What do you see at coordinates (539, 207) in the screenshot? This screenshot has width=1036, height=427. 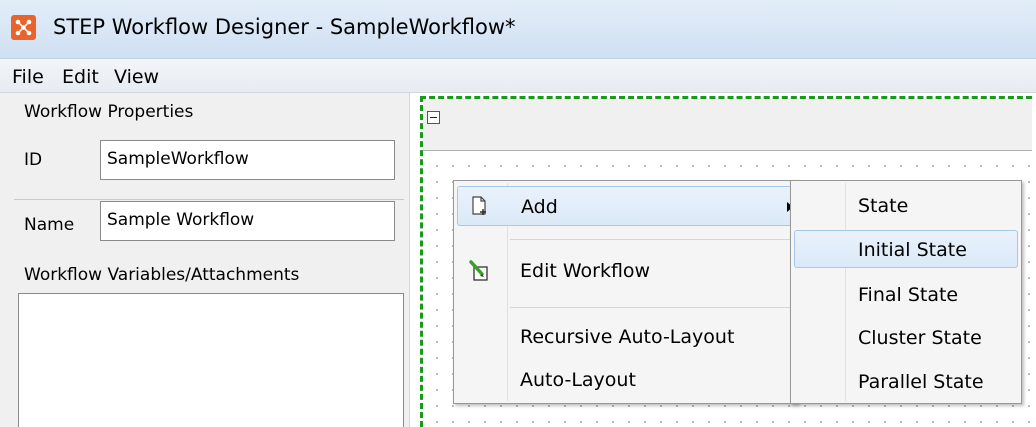 I see `context-menu-label-add: Add` at bounding box center [539, 207].